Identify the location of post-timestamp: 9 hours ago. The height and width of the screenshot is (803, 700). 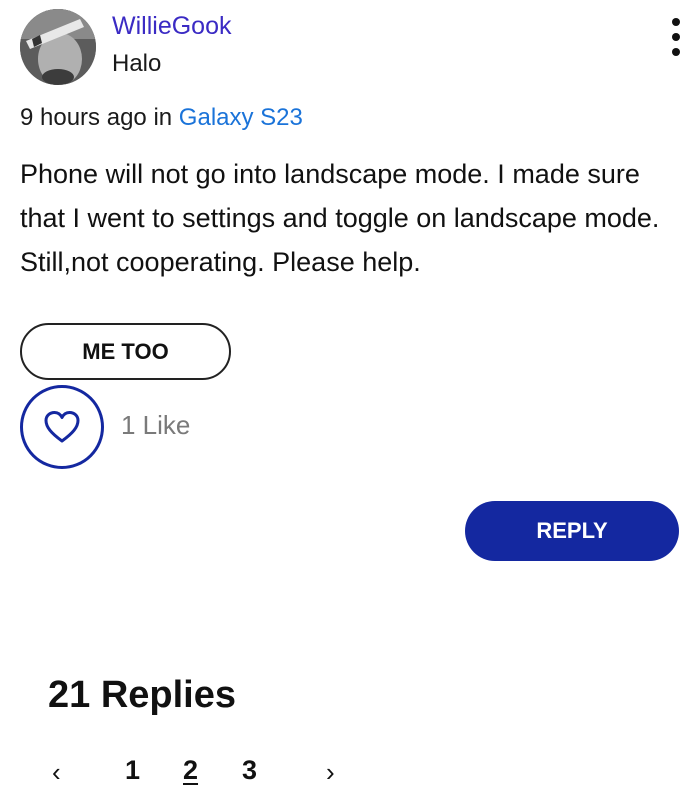
(83, 117).